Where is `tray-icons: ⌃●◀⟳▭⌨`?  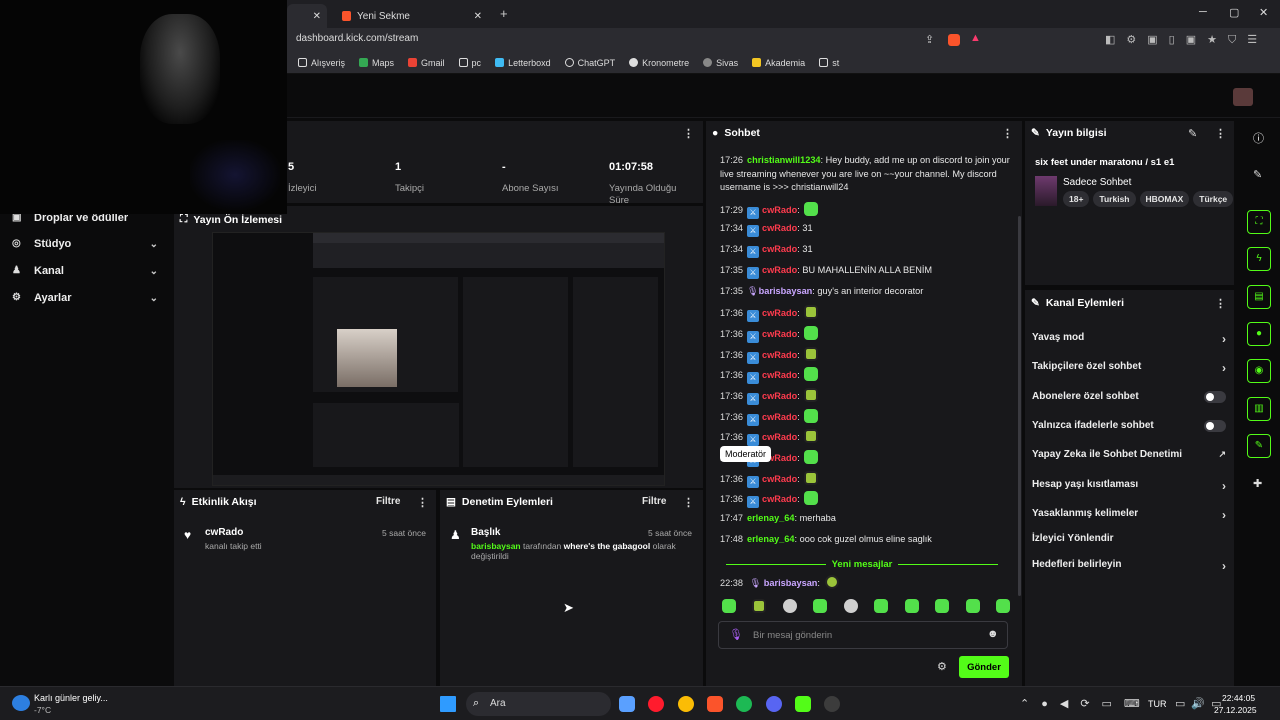
tray-icons: ⌃●◀⟳▭⌨ is located at coordinates (1086, 703).